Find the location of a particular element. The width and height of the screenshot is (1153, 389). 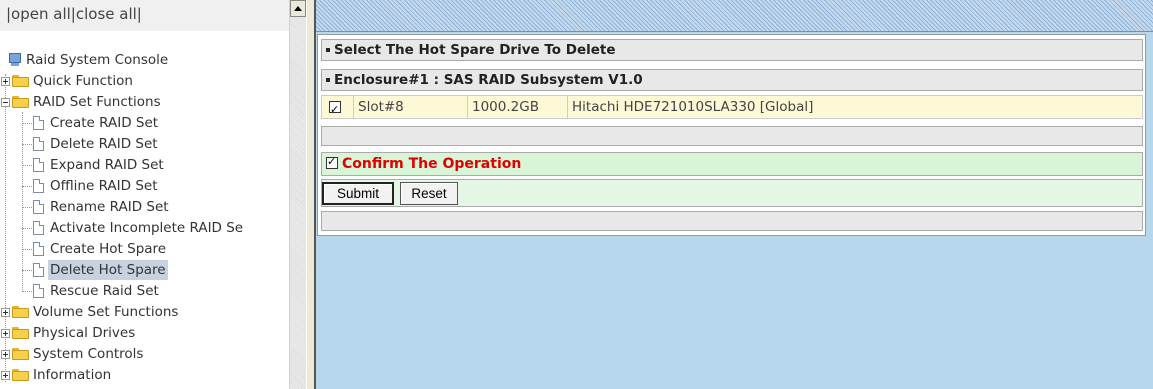

computer-icon is located at coordinates (15, 60).